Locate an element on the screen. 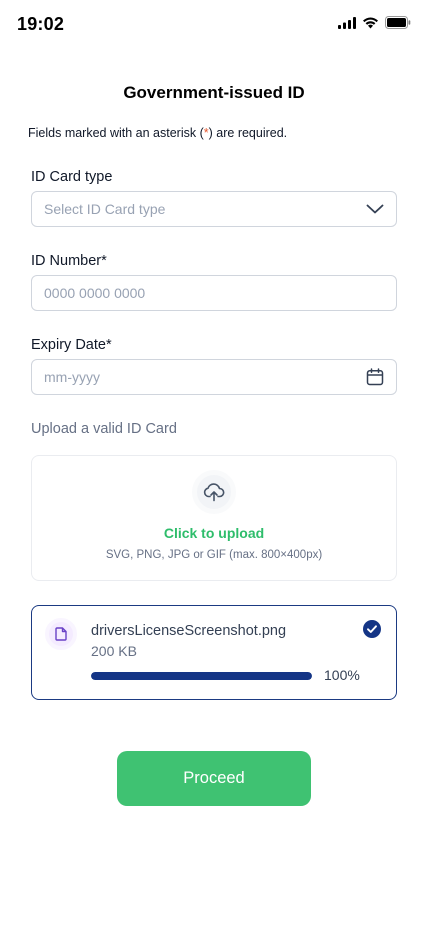  id-number-field-container is located at coordinates (214, 293).